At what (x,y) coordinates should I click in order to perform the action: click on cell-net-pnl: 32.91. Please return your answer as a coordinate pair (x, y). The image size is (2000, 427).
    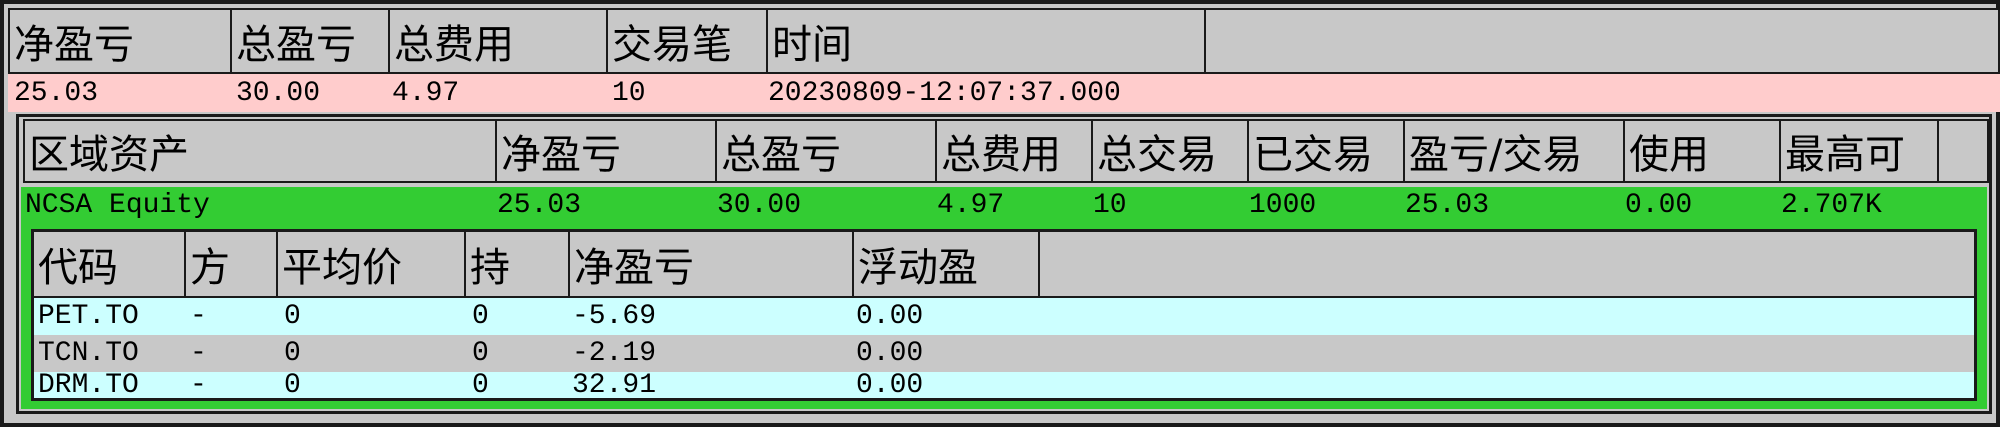
    Looking at the image, I should click on (614, 385).